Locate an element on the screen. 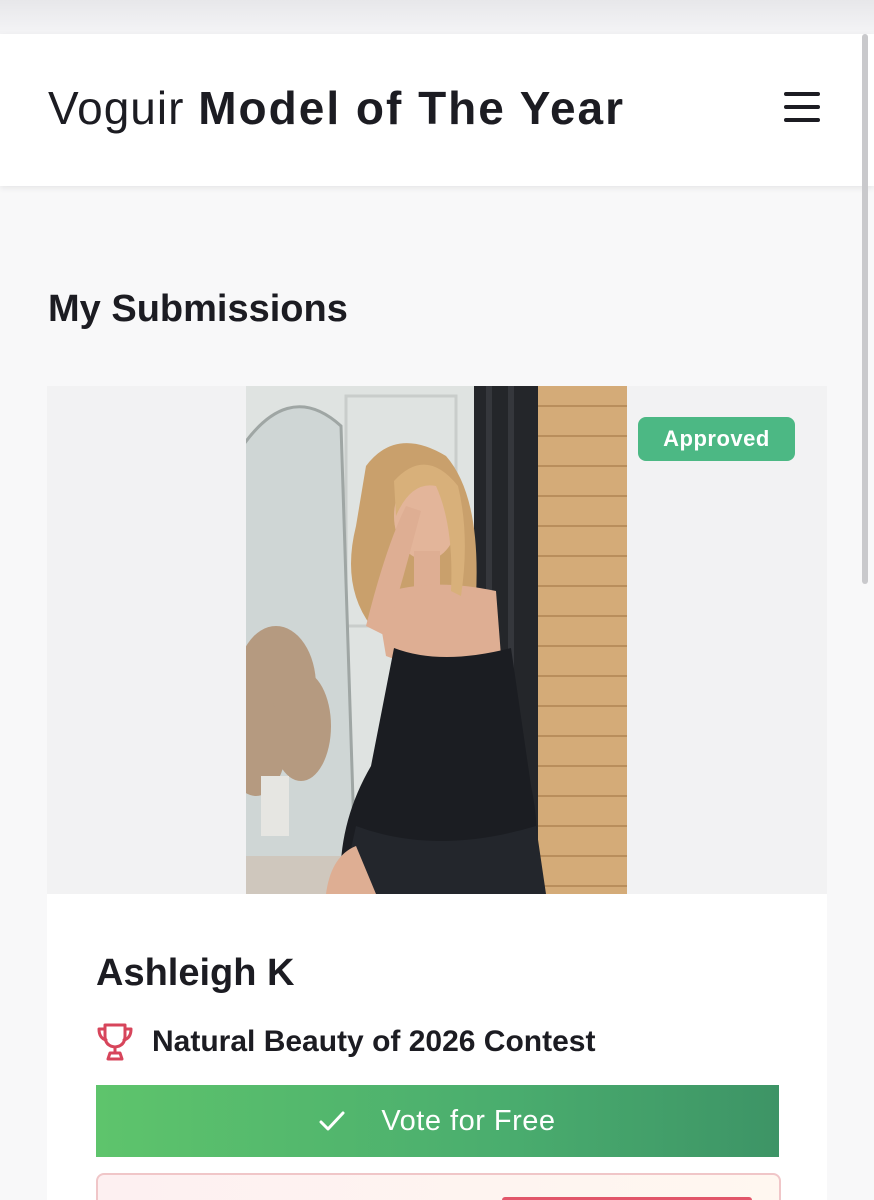  status-badge: Approved is located at coordinates (716, 439).